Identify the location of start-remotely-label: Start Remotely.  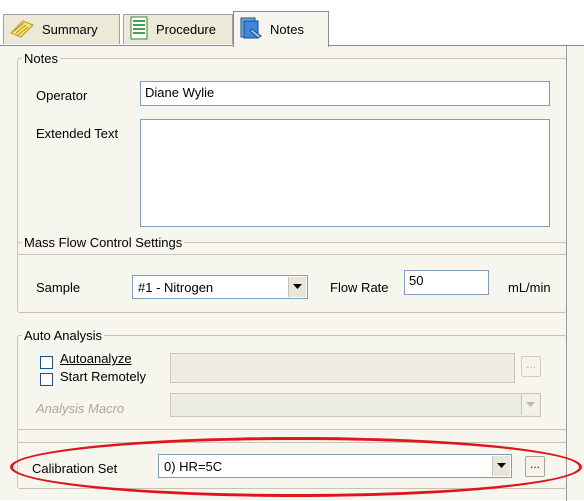
(103, 376).